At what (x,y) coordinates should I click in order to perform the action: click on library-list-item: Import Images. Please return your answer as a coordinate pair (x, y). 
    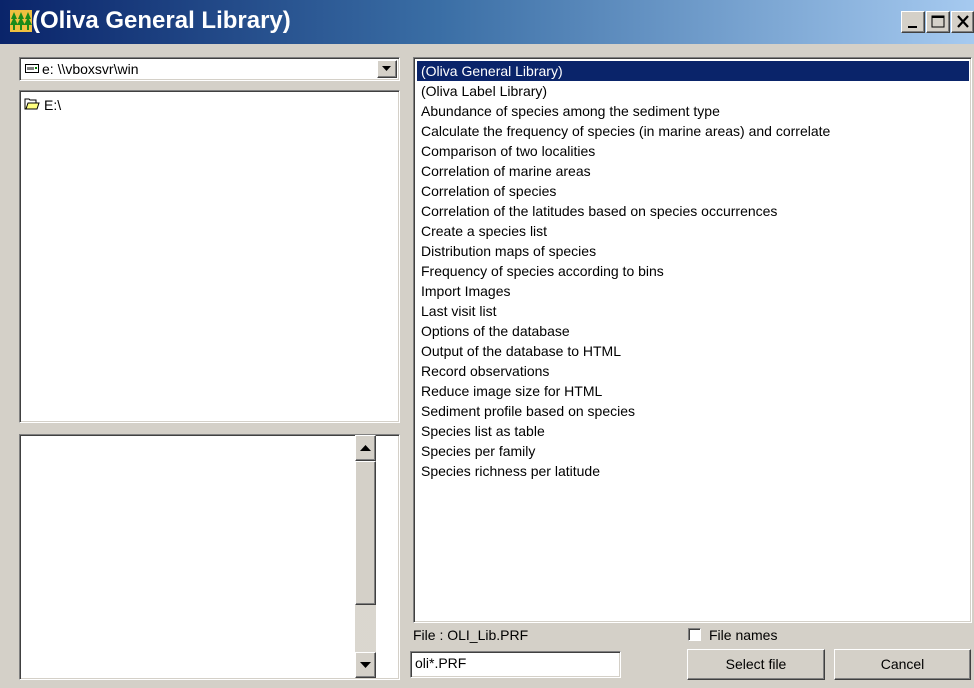
    Looking at the image, I should click on (693, 291).